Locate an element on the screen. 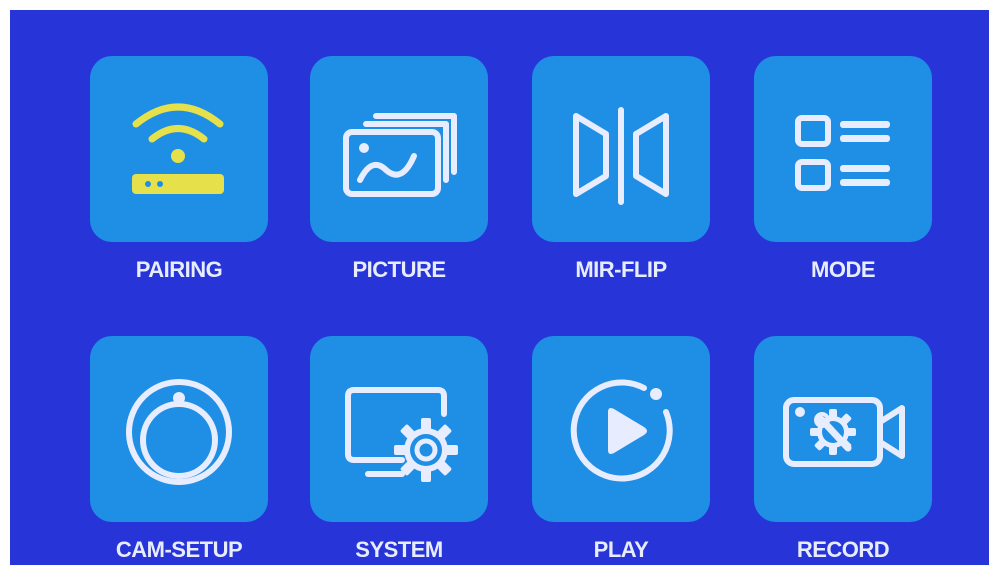  play-icon is located at coordinates (621, 430).